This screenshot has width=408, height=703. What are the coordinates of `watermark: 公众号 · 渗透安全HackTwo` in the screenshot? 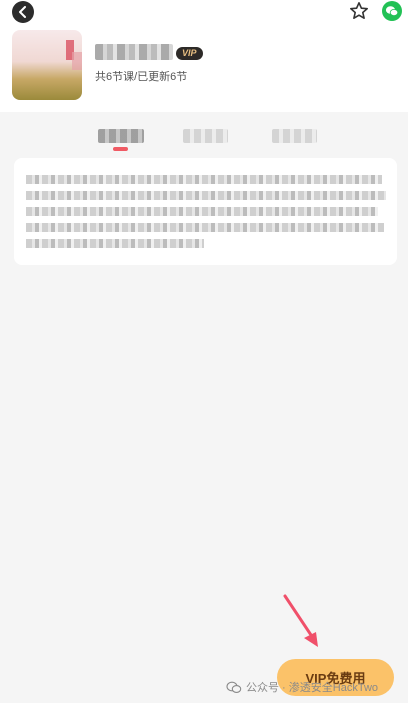 It's located at (302, 687).